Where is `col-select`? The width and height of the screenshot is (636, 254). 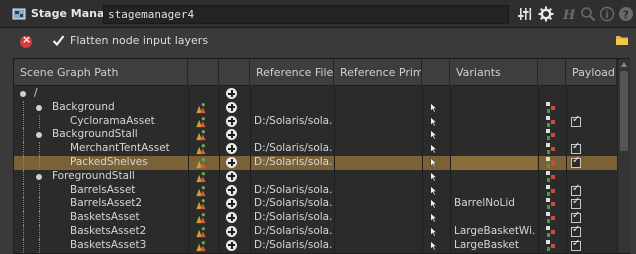 col-select is located at coordinates (436, 72).